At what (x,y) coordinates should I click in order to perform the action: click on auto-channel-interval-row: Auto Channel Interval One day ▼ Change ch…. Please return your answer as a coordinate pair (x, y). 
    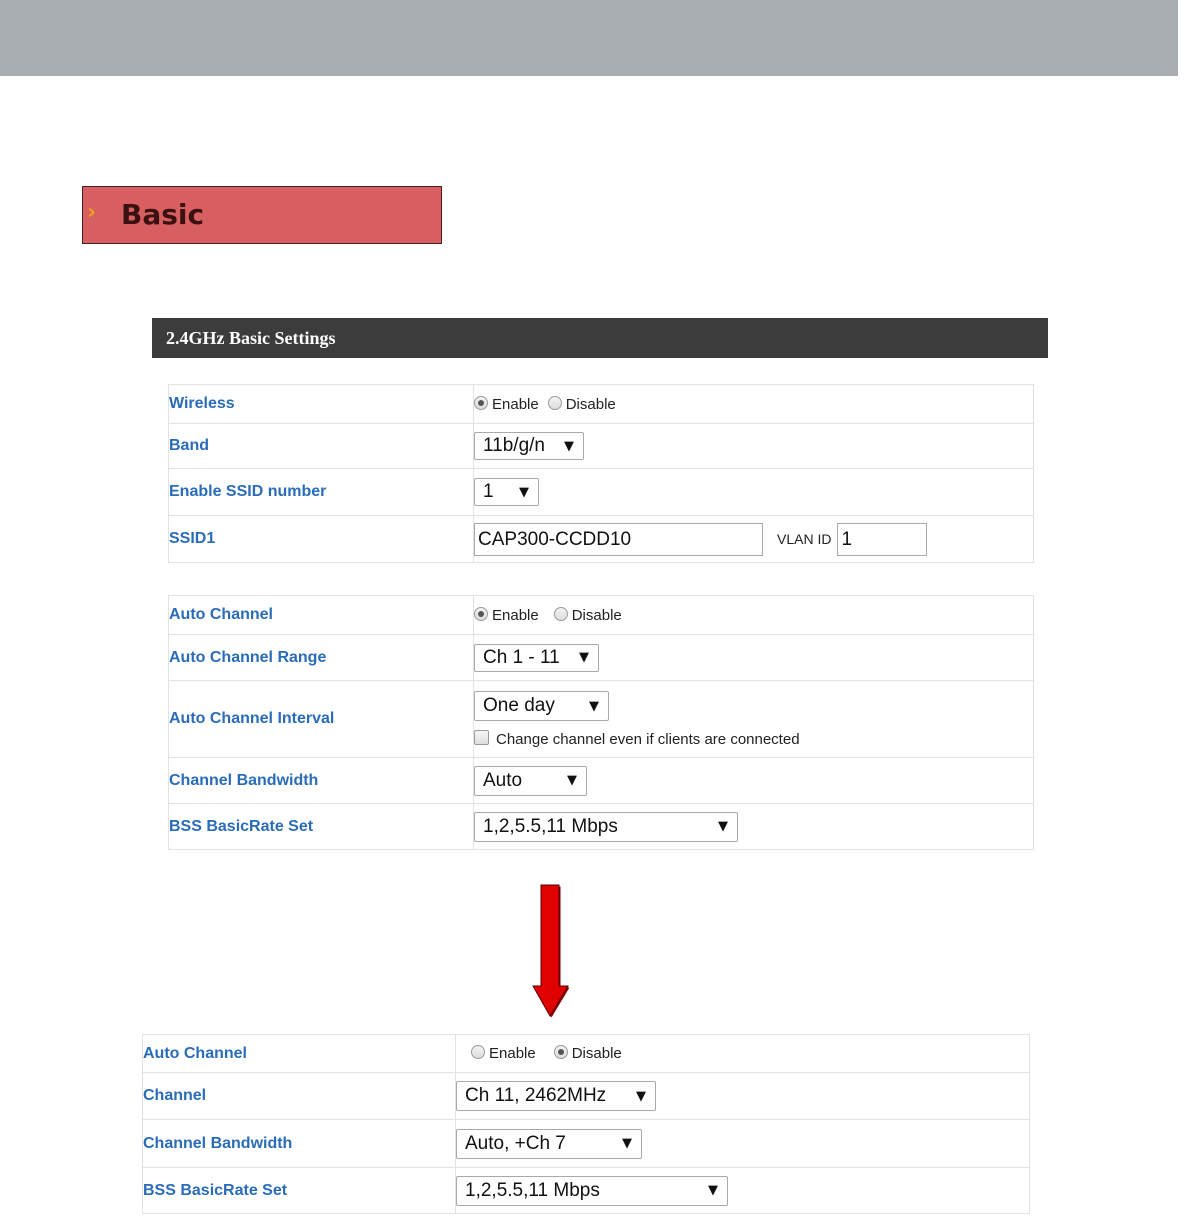
    Looking at the image, I should click on (601, 719).